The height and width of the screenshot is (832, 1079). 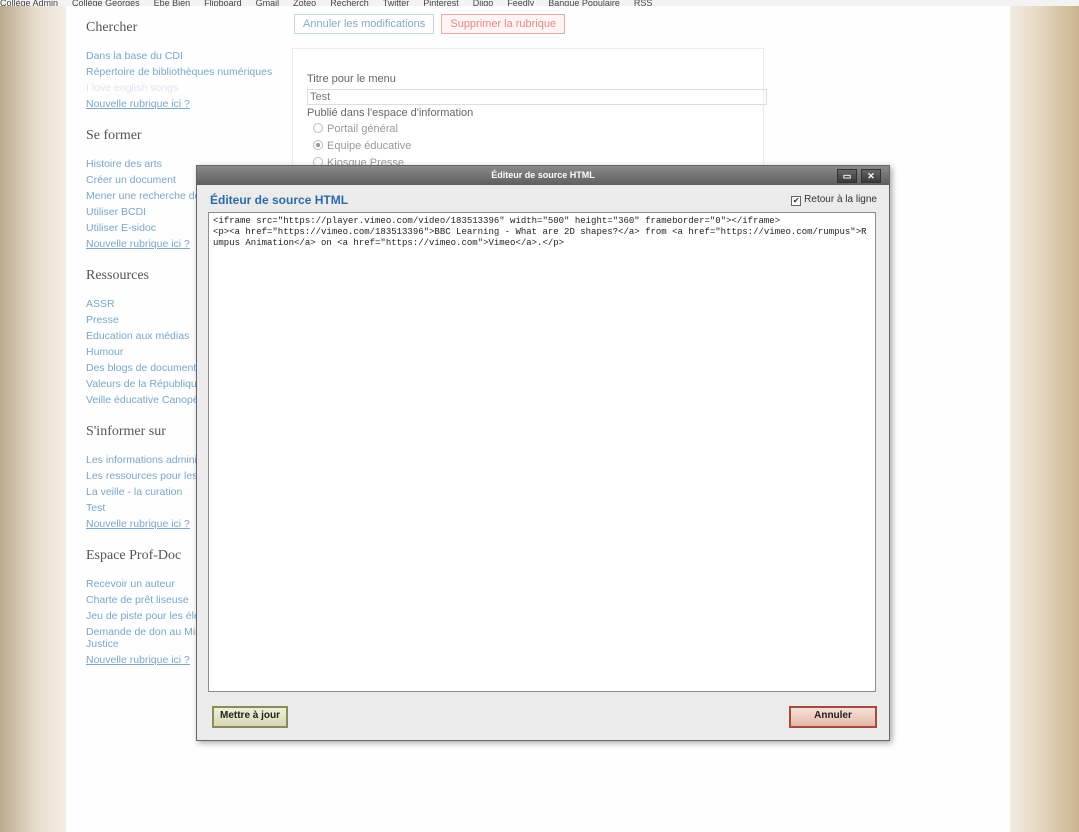 What do you see at coordinates (390, 113) in the screenshot?
I see `space-label: Publié dans l'espace d'information` at bounding box center [390, 113].